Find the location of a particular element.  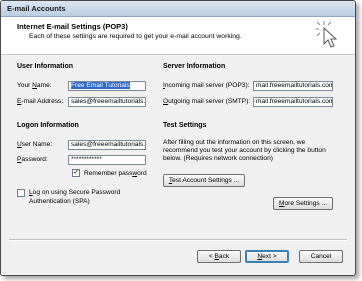

email-address-field: sales@freeemailtutorials.co is located at coordinates (107, 102).